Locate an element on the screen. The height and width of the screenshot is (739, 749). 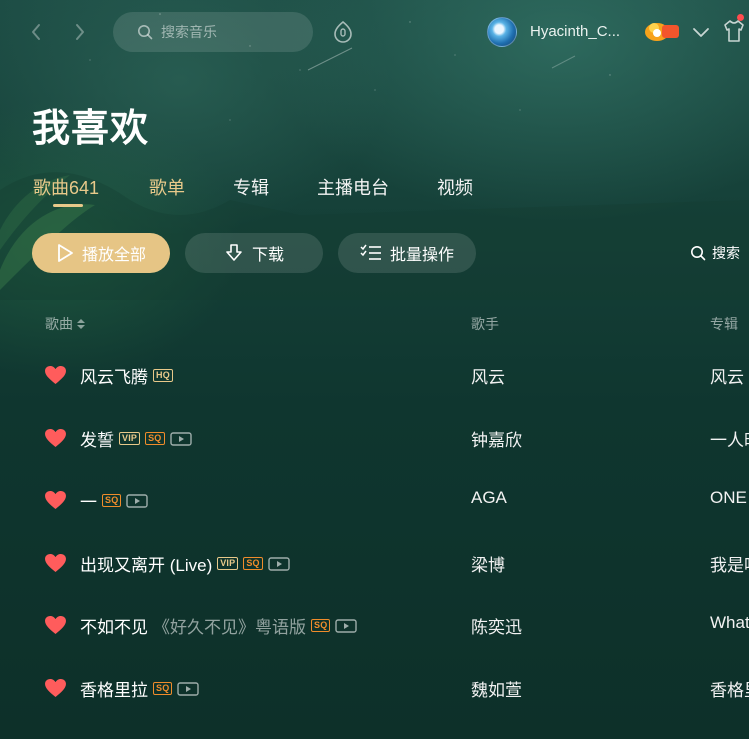
tab-albums: 专辑 is located at coordinates (251, 187).